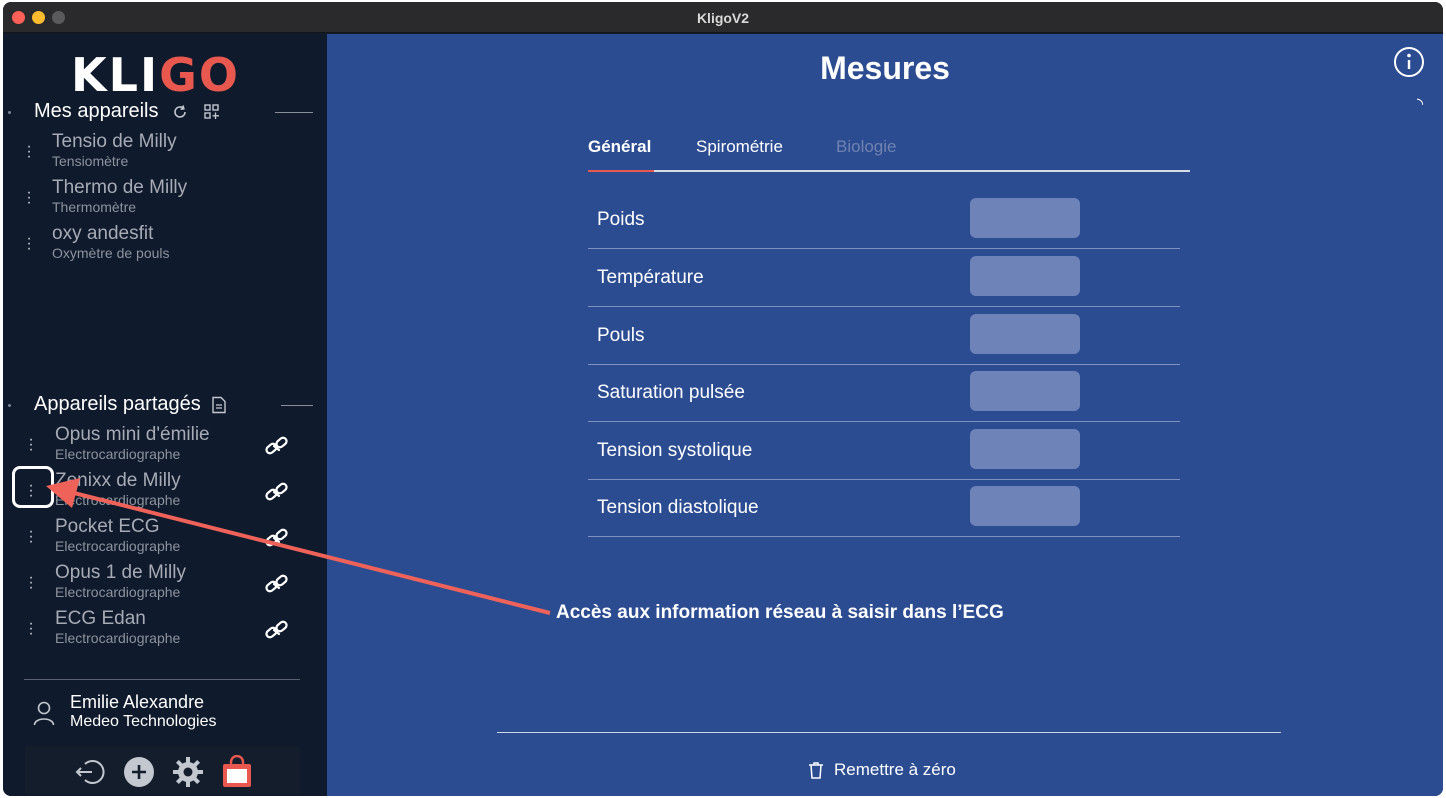  I want to click on measure-label: Pouls, so click(621, 335).